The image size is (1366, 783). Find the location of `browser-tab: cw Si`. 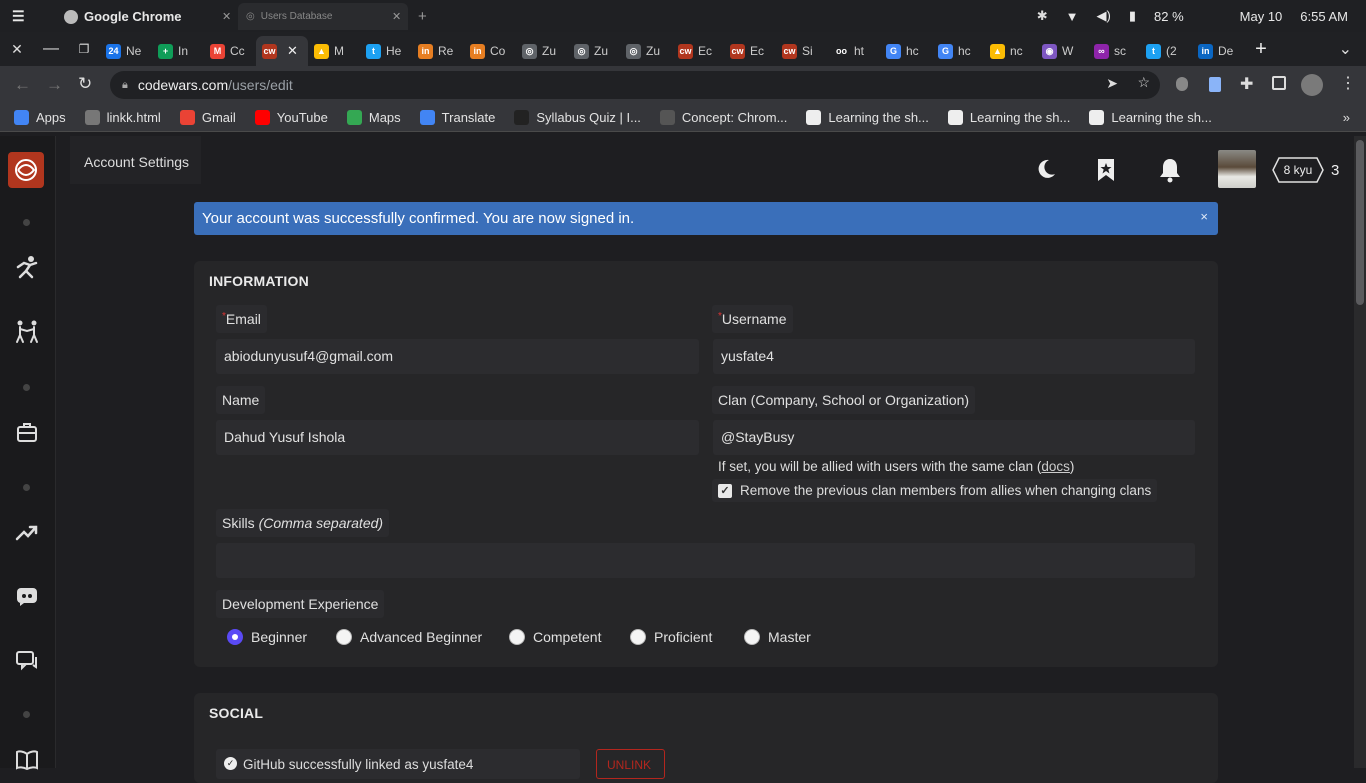

browser-tab: cw Si is located at coordinates (802, 51).